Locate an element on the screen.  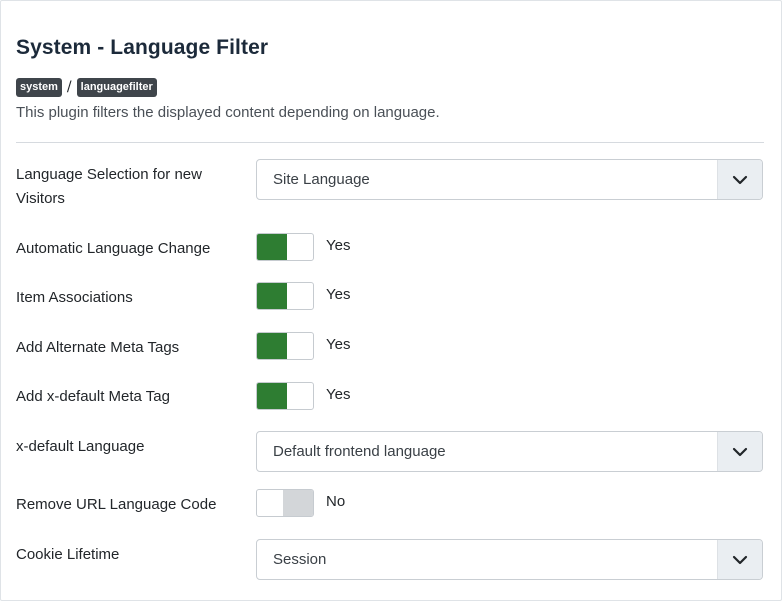
xdefault-meta-tag-switch is located at coordinates (285, 396).